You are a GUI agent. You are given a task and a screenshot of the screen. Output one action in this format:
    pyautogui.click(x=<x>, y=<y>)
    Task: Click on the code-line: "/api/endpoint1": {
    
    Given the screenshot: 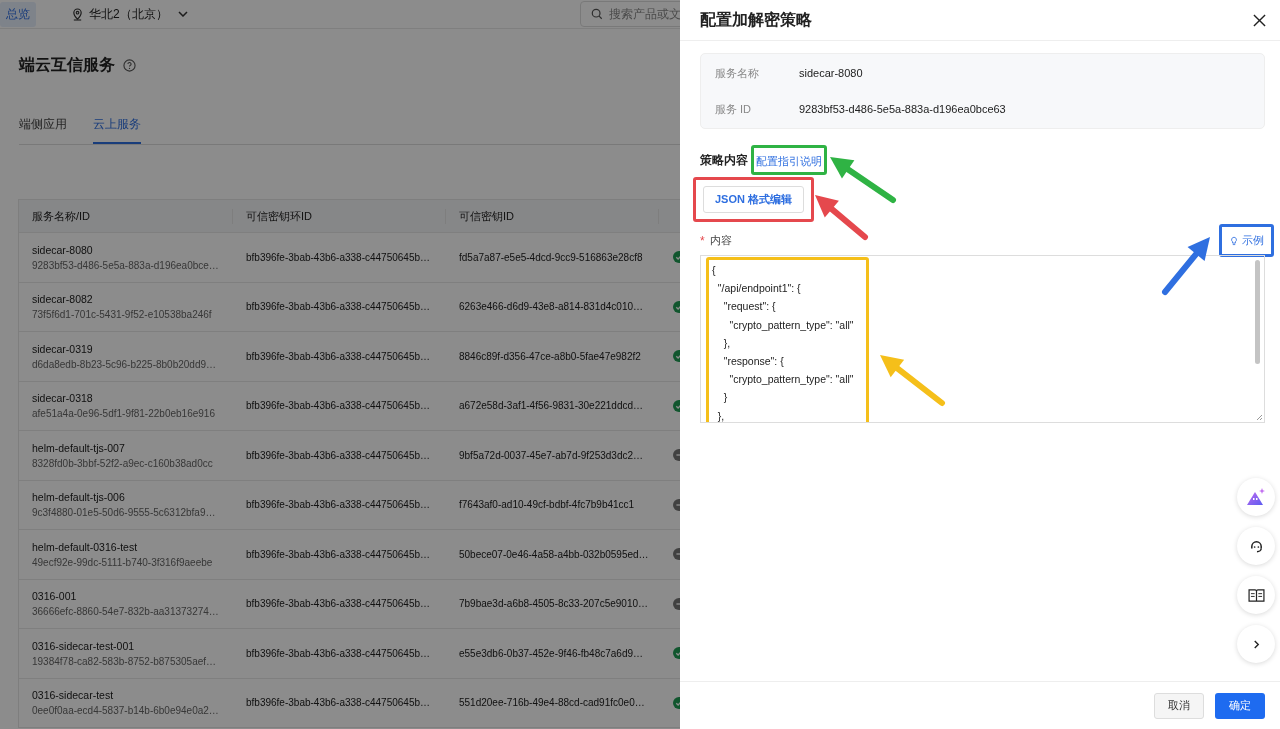 What is the action you would take?
    pyautogui.click(x=759, y=289)
    